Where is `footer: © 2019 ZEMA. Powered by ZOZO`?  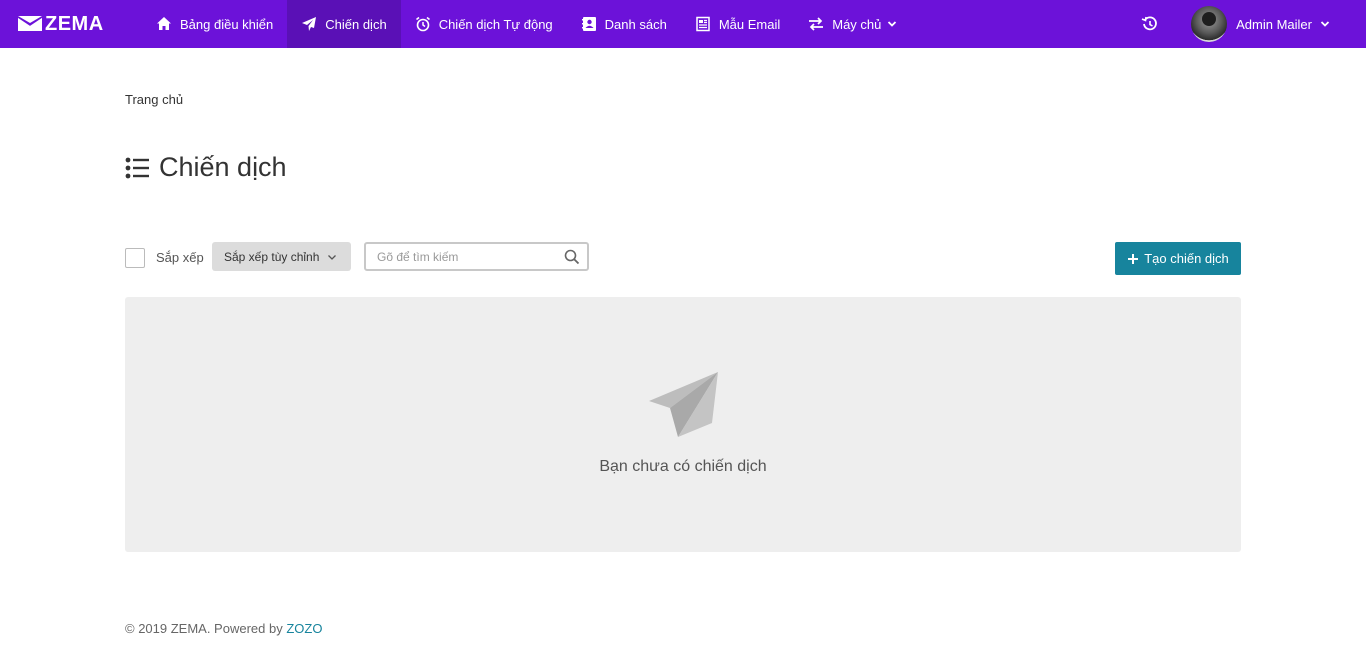
footer: © 2019 ZEMA. Powered by ZOZO is located at coordinates (223, 628).